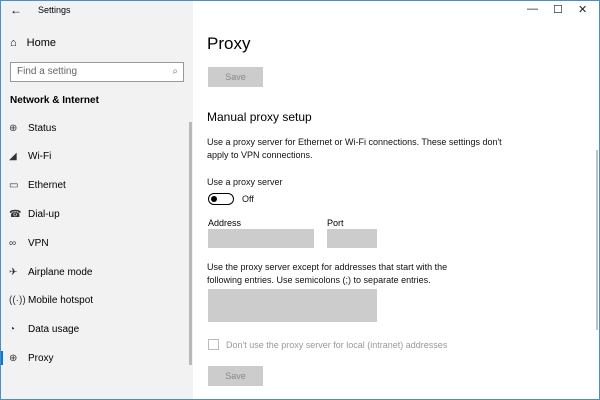  What do you see at coordinates (95, 301) in the screenshot?
I see `sidebar-item-mobile-hotspot: ((·)) Mobile hotspot` at bounding box center [95, 301].